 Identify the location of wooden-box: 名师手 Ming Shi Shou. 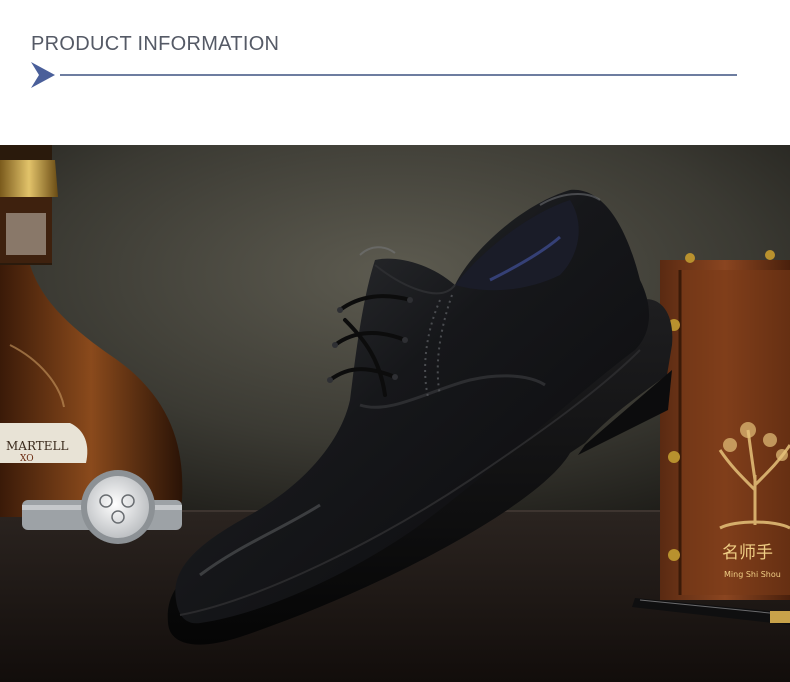
(725, 425).